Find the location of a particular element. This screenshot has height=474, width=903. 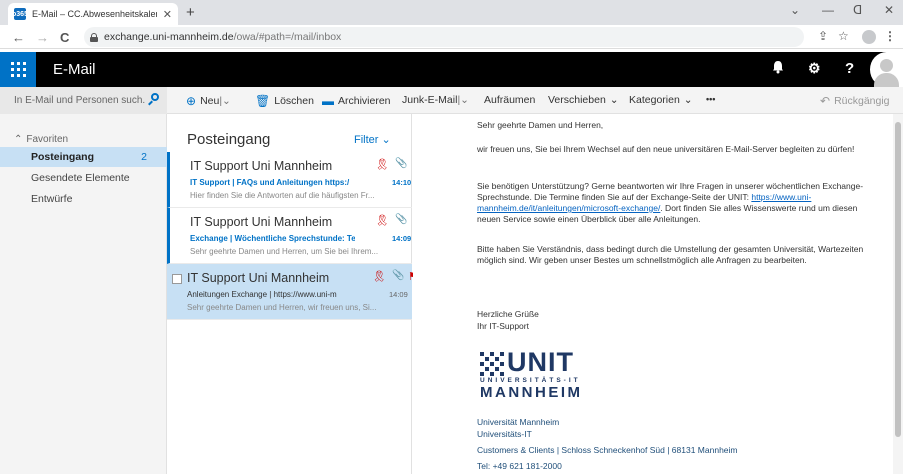

profile-icon is located at coordinates (869, 37).